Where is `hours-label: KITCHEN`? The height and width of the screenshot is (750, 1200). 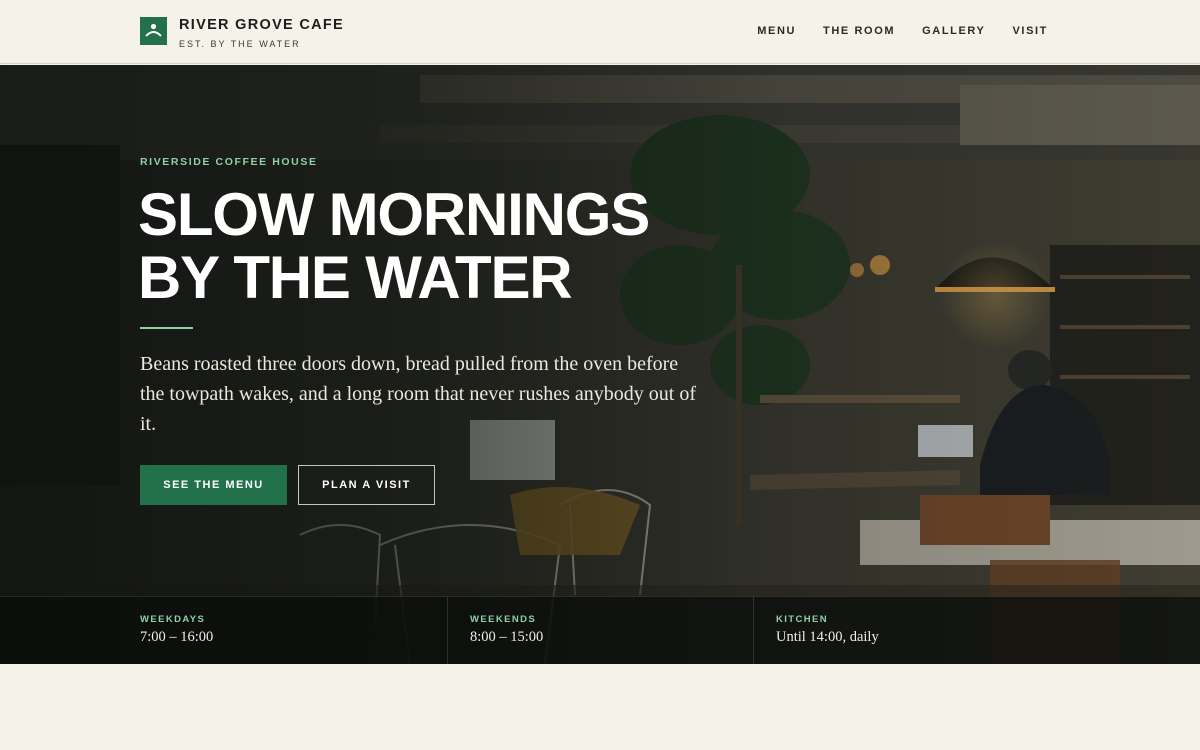
hours-label: KITCHEN is located at coordinates (802, 619).